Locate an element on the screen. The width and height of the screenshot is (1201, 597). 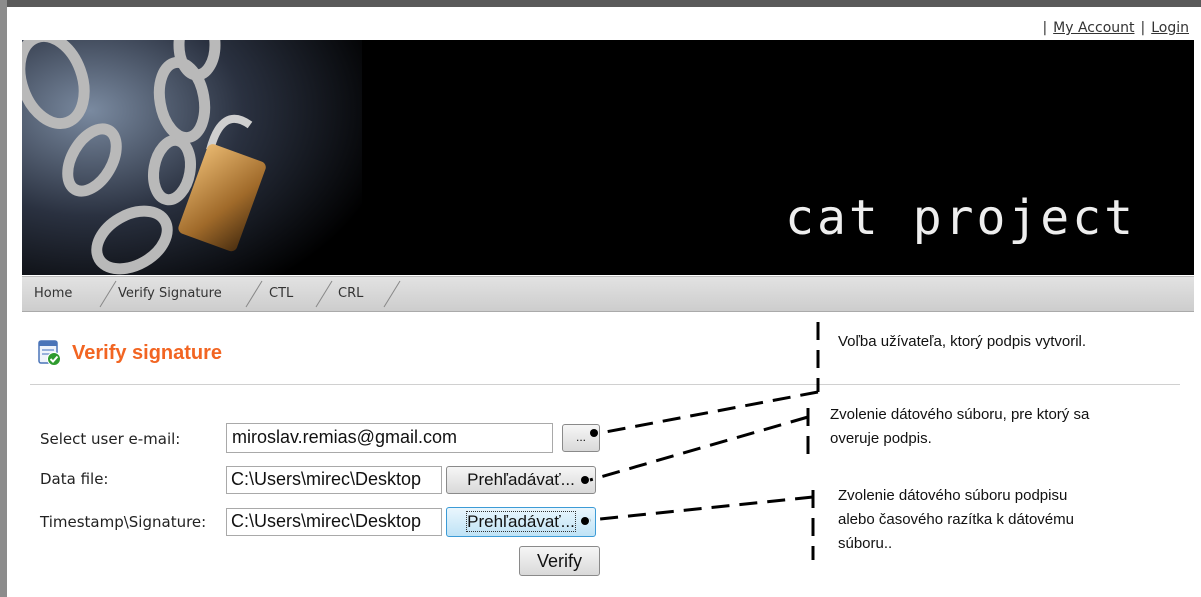
annotation-text: Zvolenie dátového súboru podpisu is located at coordinates (953, 495).